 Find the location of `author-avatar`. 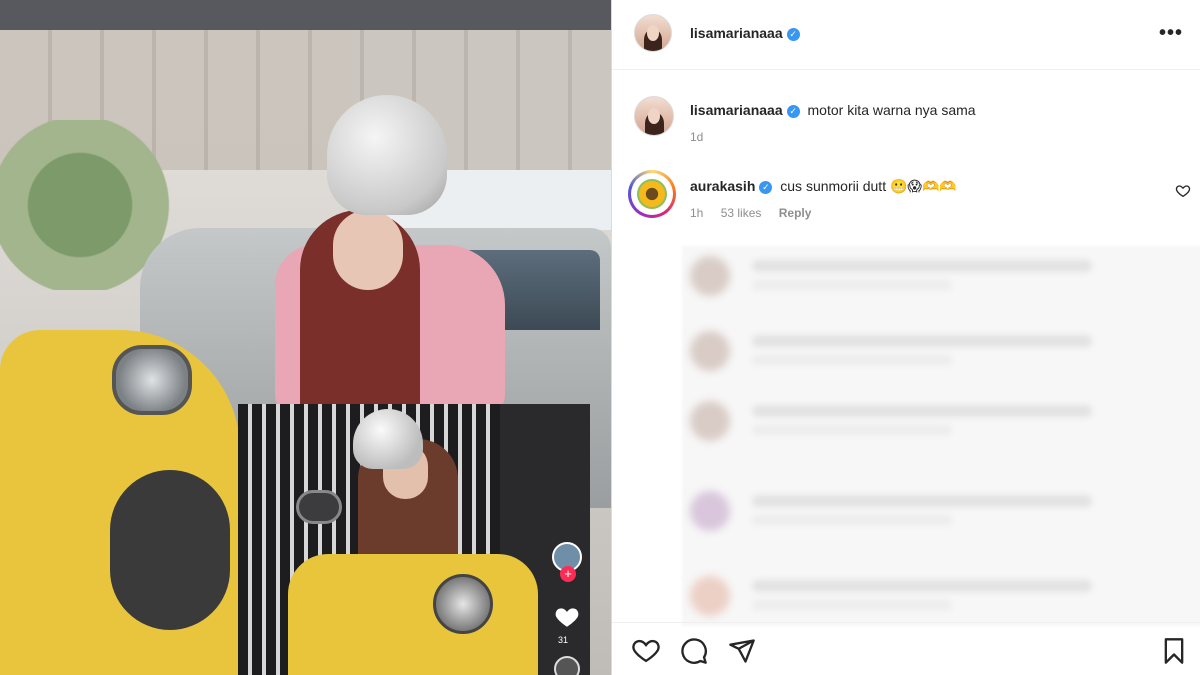

author-avatar is located at coordinates (653, 33).